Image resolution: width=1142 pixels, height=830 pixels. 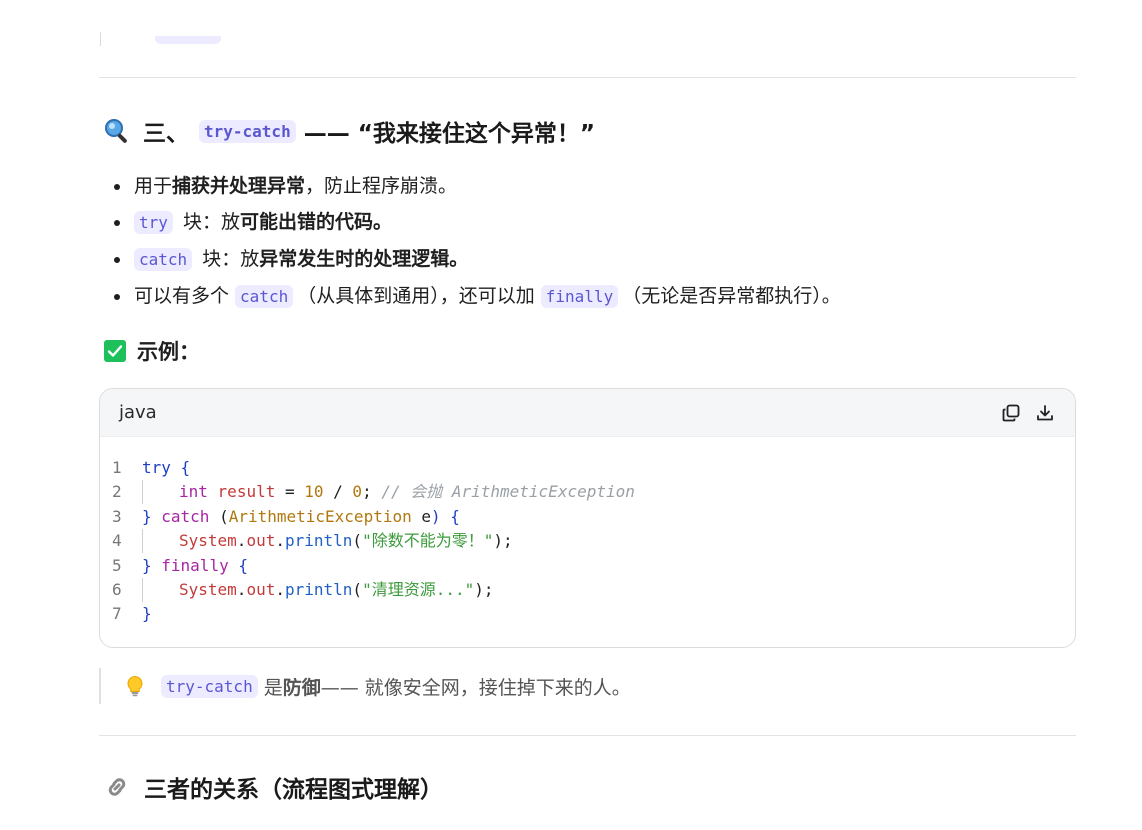 What do you see at coordinates (301, 687) in the screenshot?
I see `tip-bold: 防御` at bounding box center [301, 687].